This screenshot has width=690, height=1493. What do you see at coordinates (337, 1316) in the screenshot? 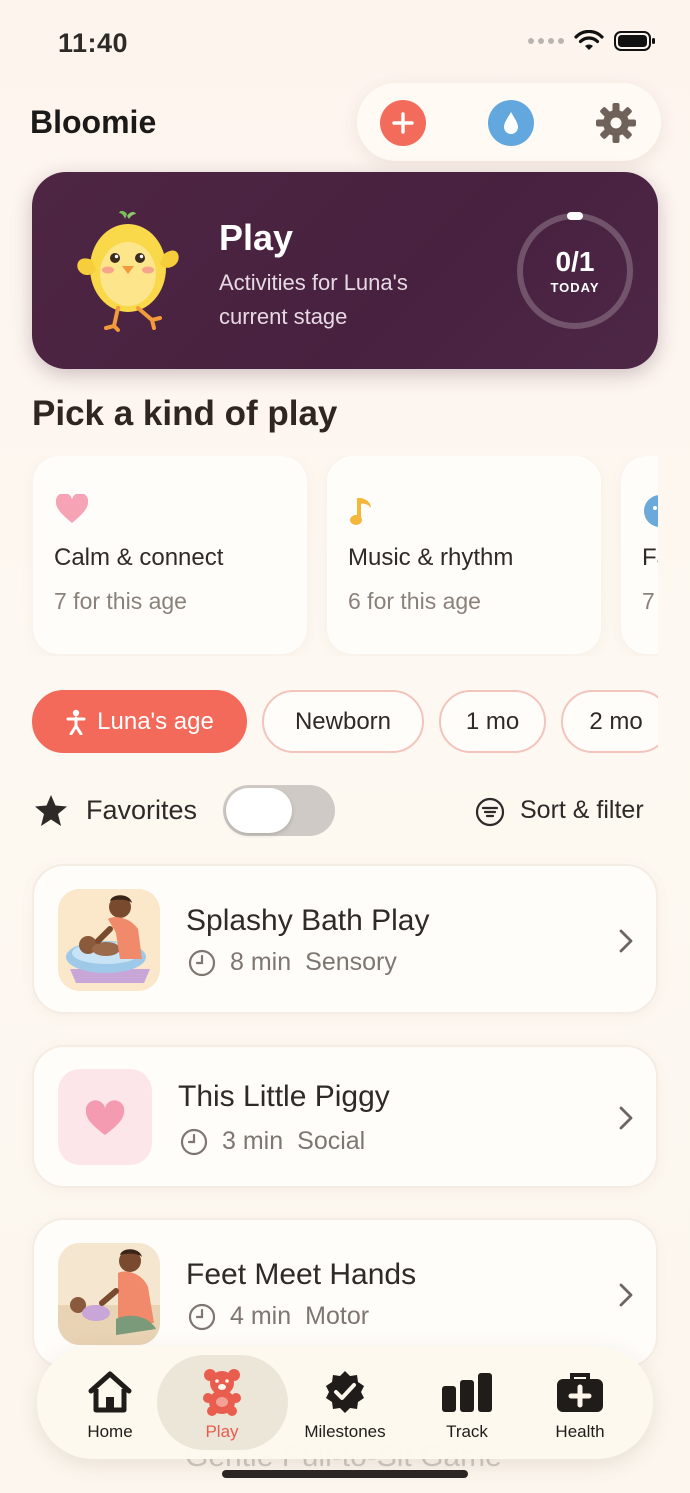
I see `activity-category: Motor` at bounding box center [337, 1316].